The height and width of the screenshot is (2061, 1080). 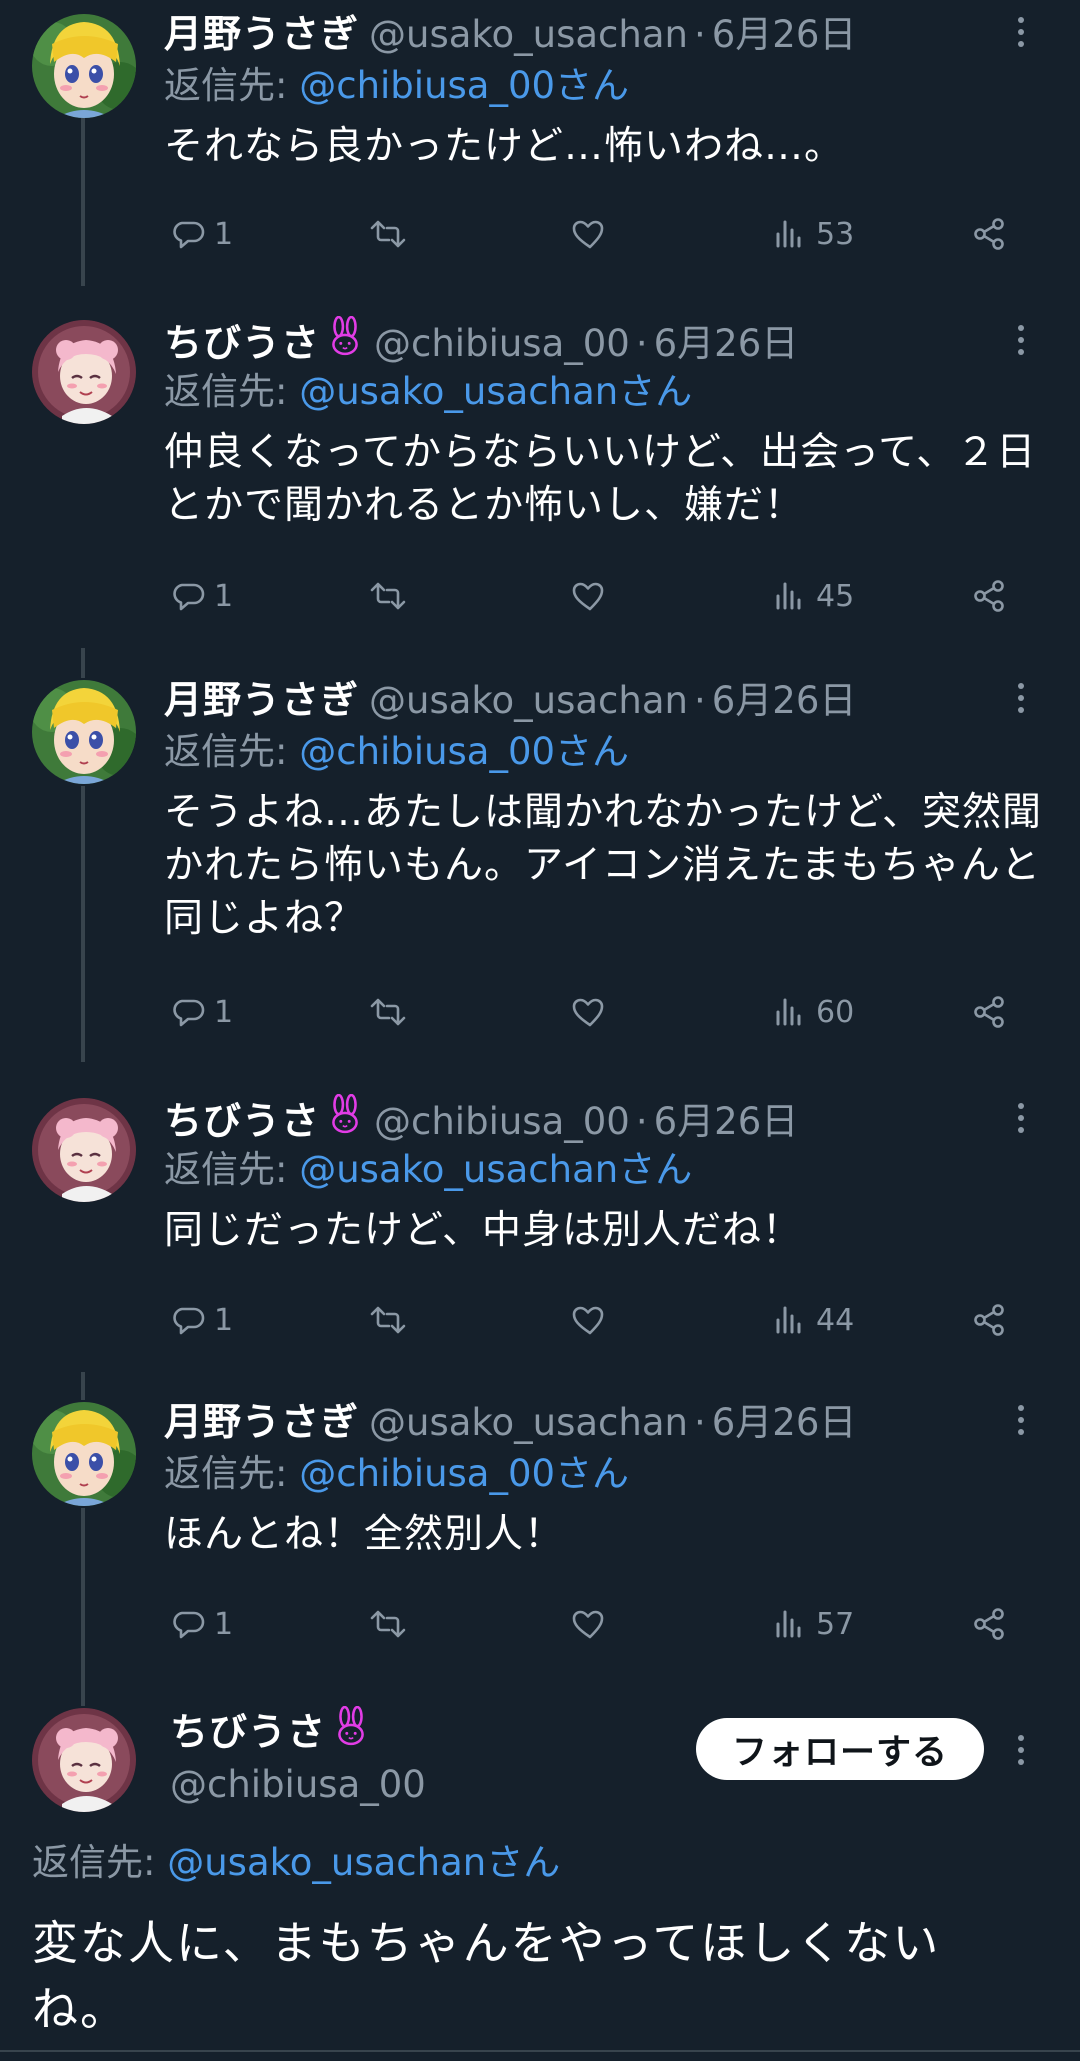 What do you see at coordinates (486, 1976) in the screenshot?
I see `tweet-text: 変な人に、まもちゃんをやってほしくないね。` at bounding box center [486, 1976].